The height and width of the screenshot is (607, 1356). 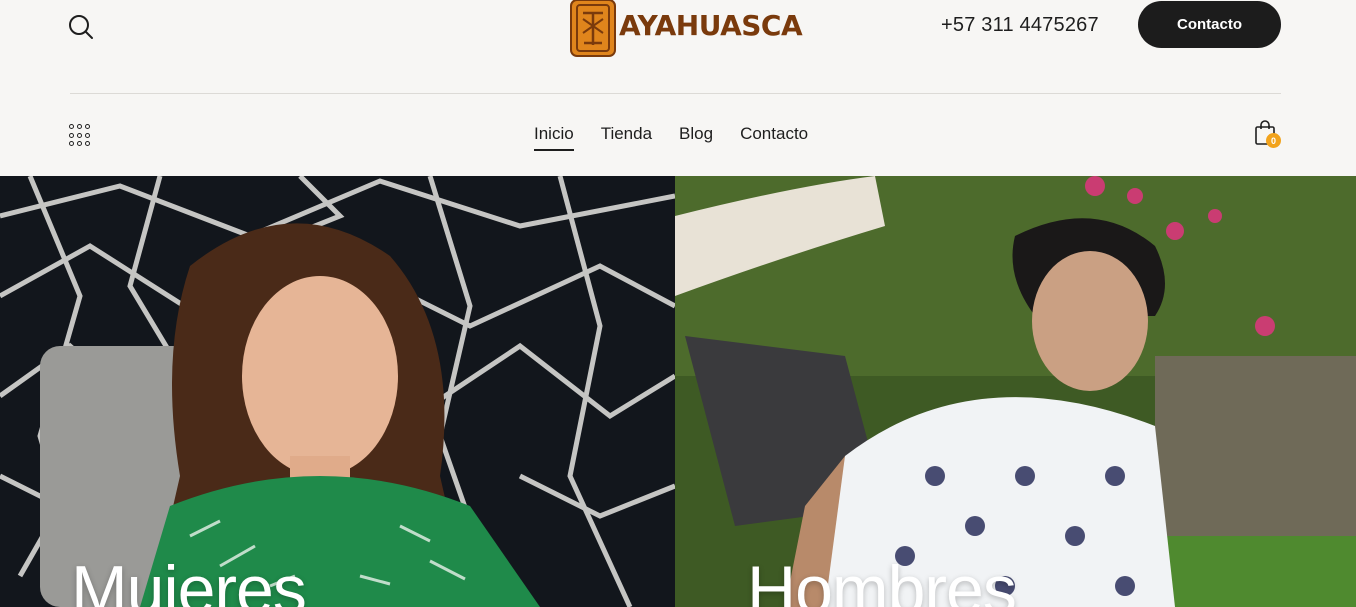 I want to click on search-icon, so click(x=81, y=27).